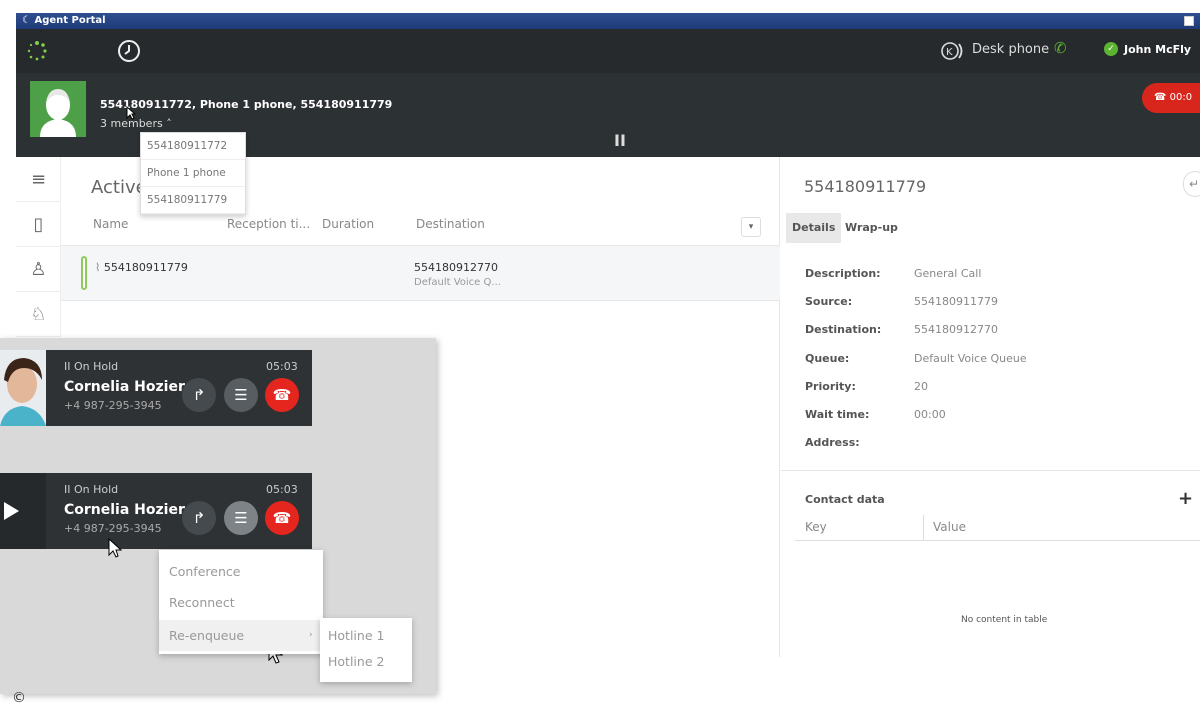 The height and width of the screenshot is (720, 1200). What do you see at coordinates (620, 140) in the screenshot?
I see `pause-icon: II` at bounding box center [620, 140].